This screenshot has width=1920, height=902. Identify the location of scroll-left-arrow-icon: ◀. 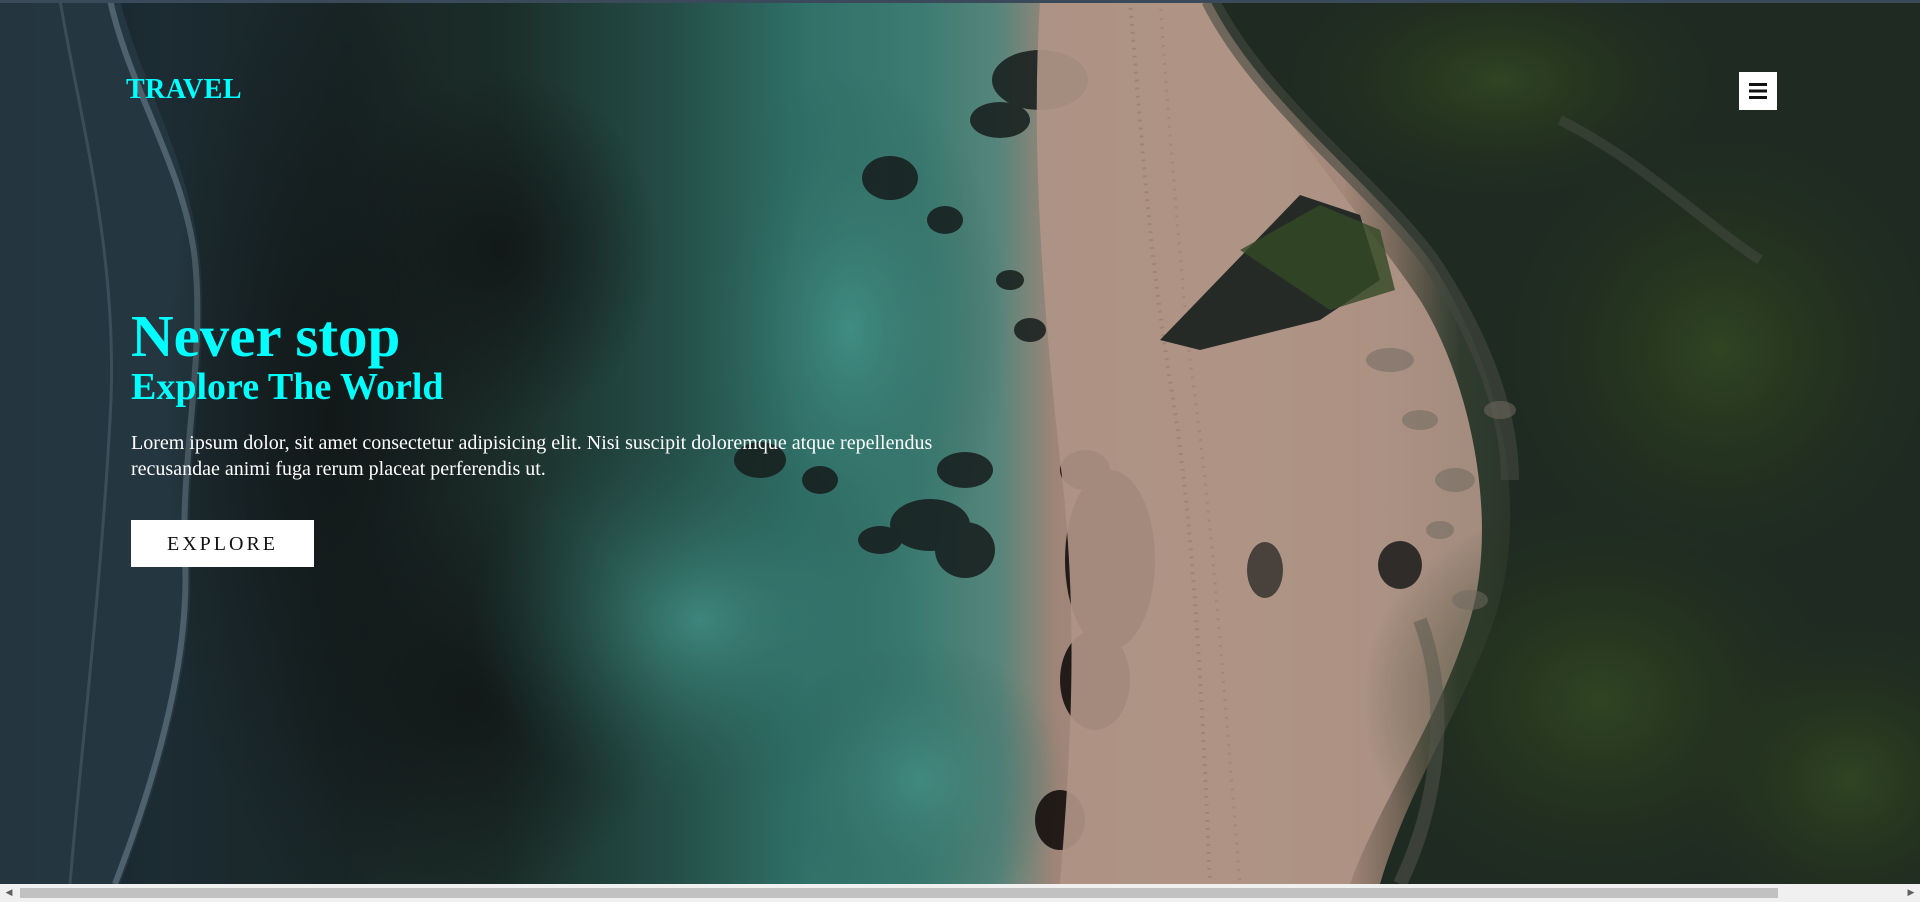
(9, 893).